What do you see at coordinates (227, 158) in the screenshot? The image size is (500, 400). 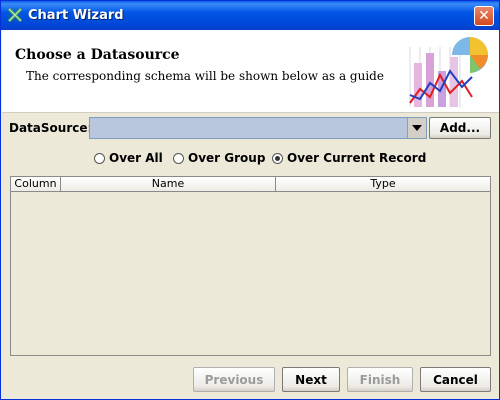 I see `radio-label: Over Group` at bounding box center [227, 158].